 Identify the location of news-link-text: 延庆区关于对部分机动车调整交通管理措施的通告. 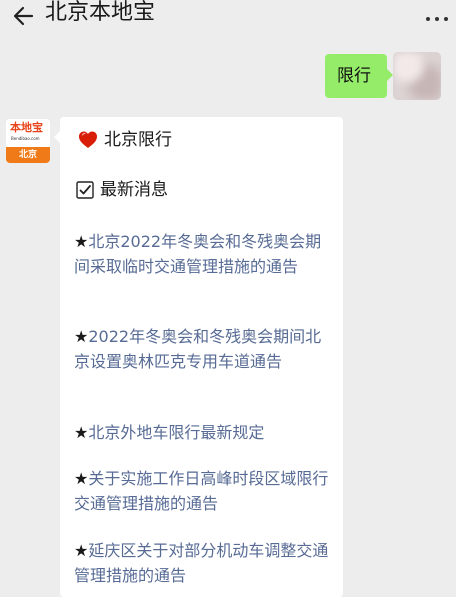
(201, 563).